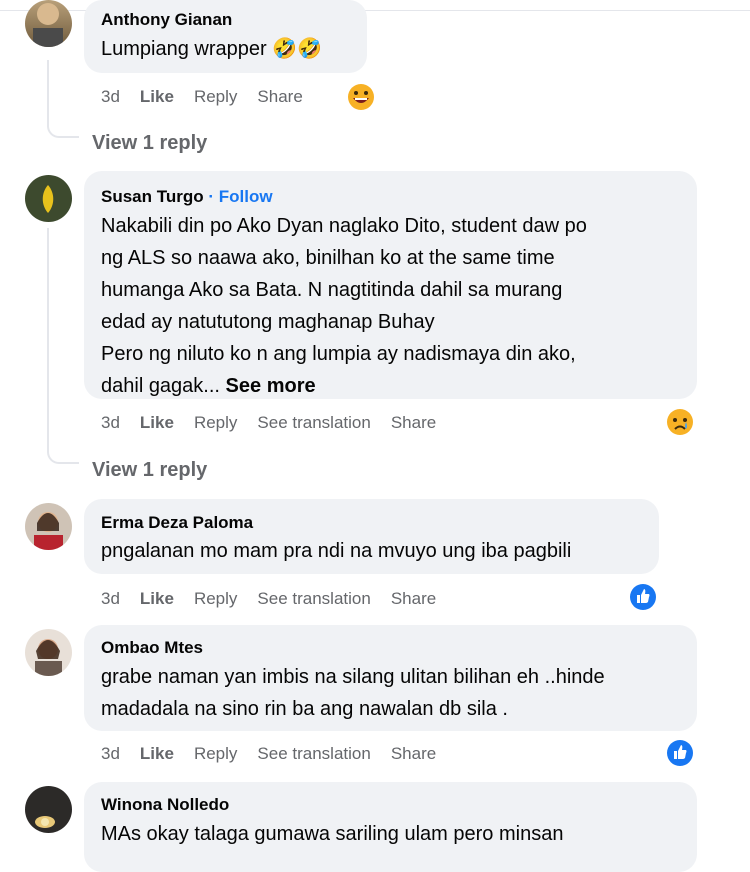 The width and height of the screenshot is (750, 872). I want to click on sad-emoji-icon, so click(680, 422).